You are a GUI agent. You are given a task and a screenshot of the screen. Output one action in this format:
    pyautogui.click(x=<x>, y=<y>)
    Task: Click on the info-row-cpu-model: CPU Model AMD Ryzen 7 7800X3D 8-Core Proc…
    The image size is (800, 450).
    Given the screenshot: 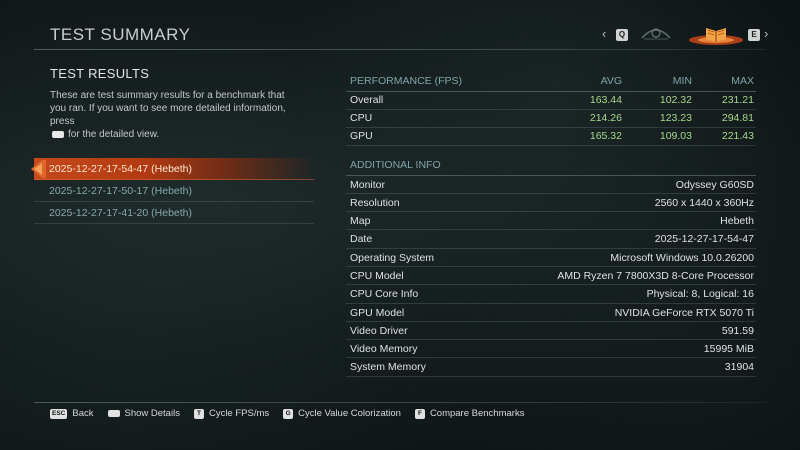 What is the action you would take?
    pyautogui.click(x=551, y=276)
    